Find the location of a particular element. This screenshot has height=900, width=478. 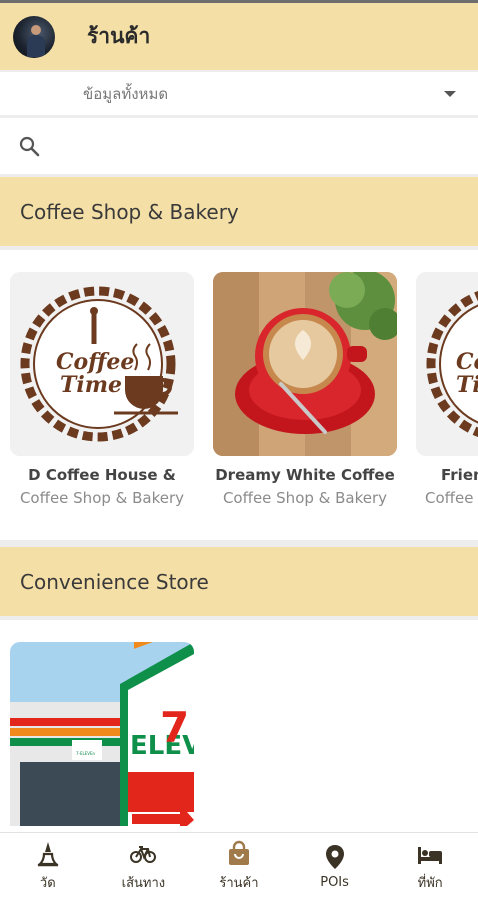

nav-item-shops: ร้านค้า is located at coordinates (239, 866).